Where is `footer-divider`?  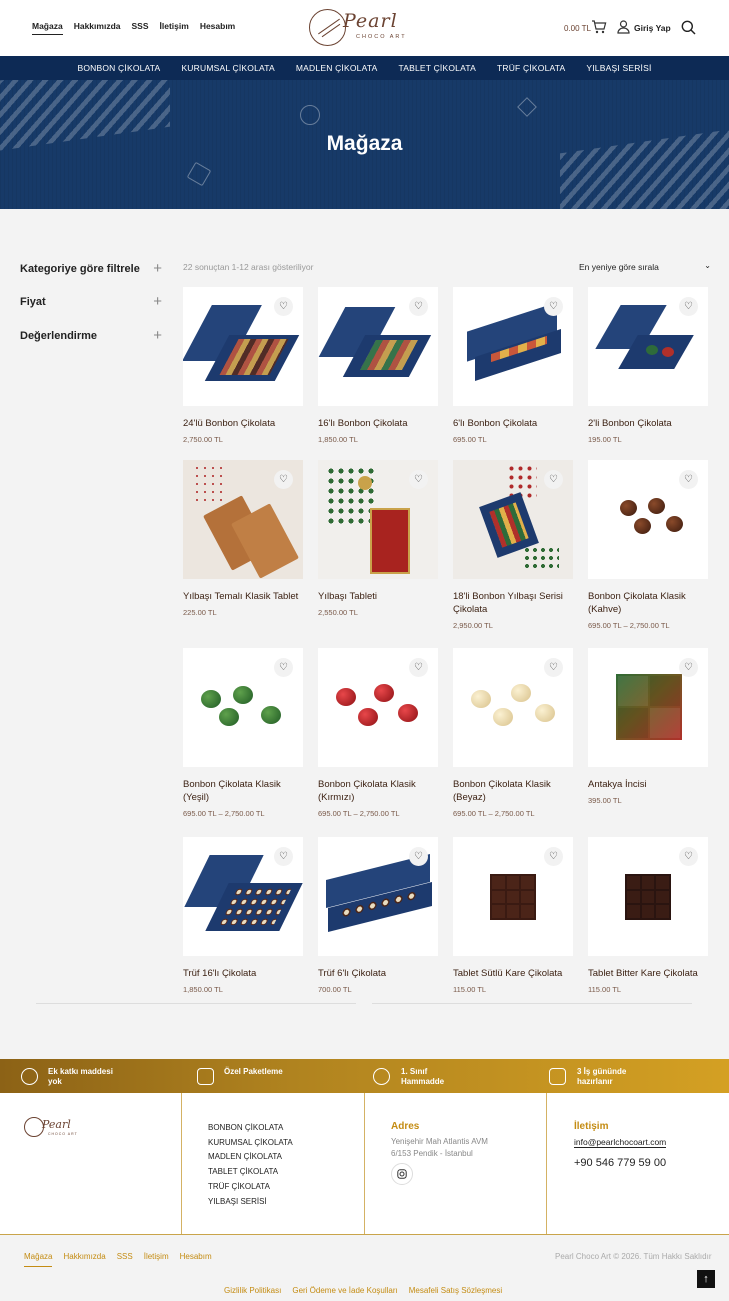
footer-divider is located at coordinates (364, 1163).